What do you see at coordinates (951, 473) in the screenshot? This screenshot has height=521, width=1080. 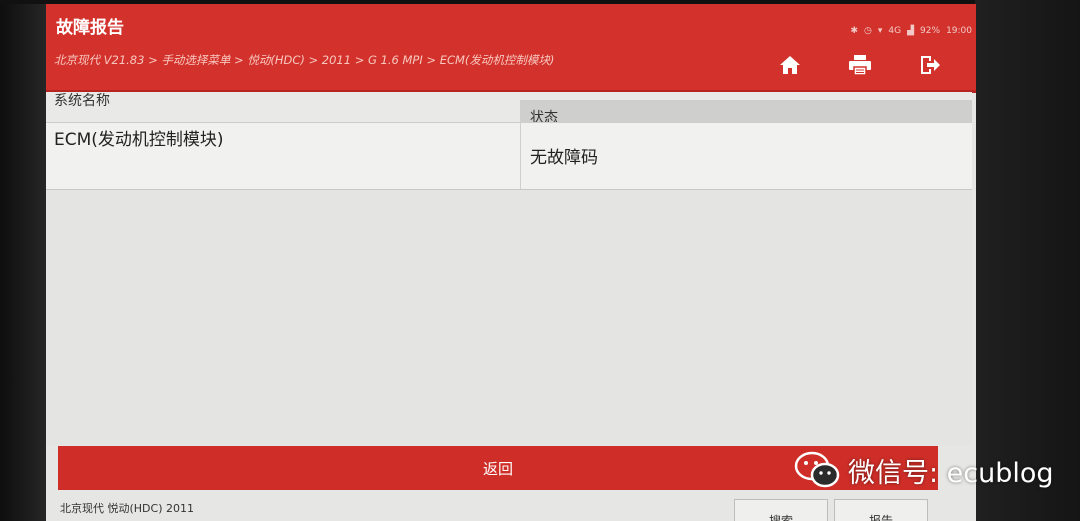 I see `watermark-text: 微信号: ecublog` at bounding box center [951, 473].